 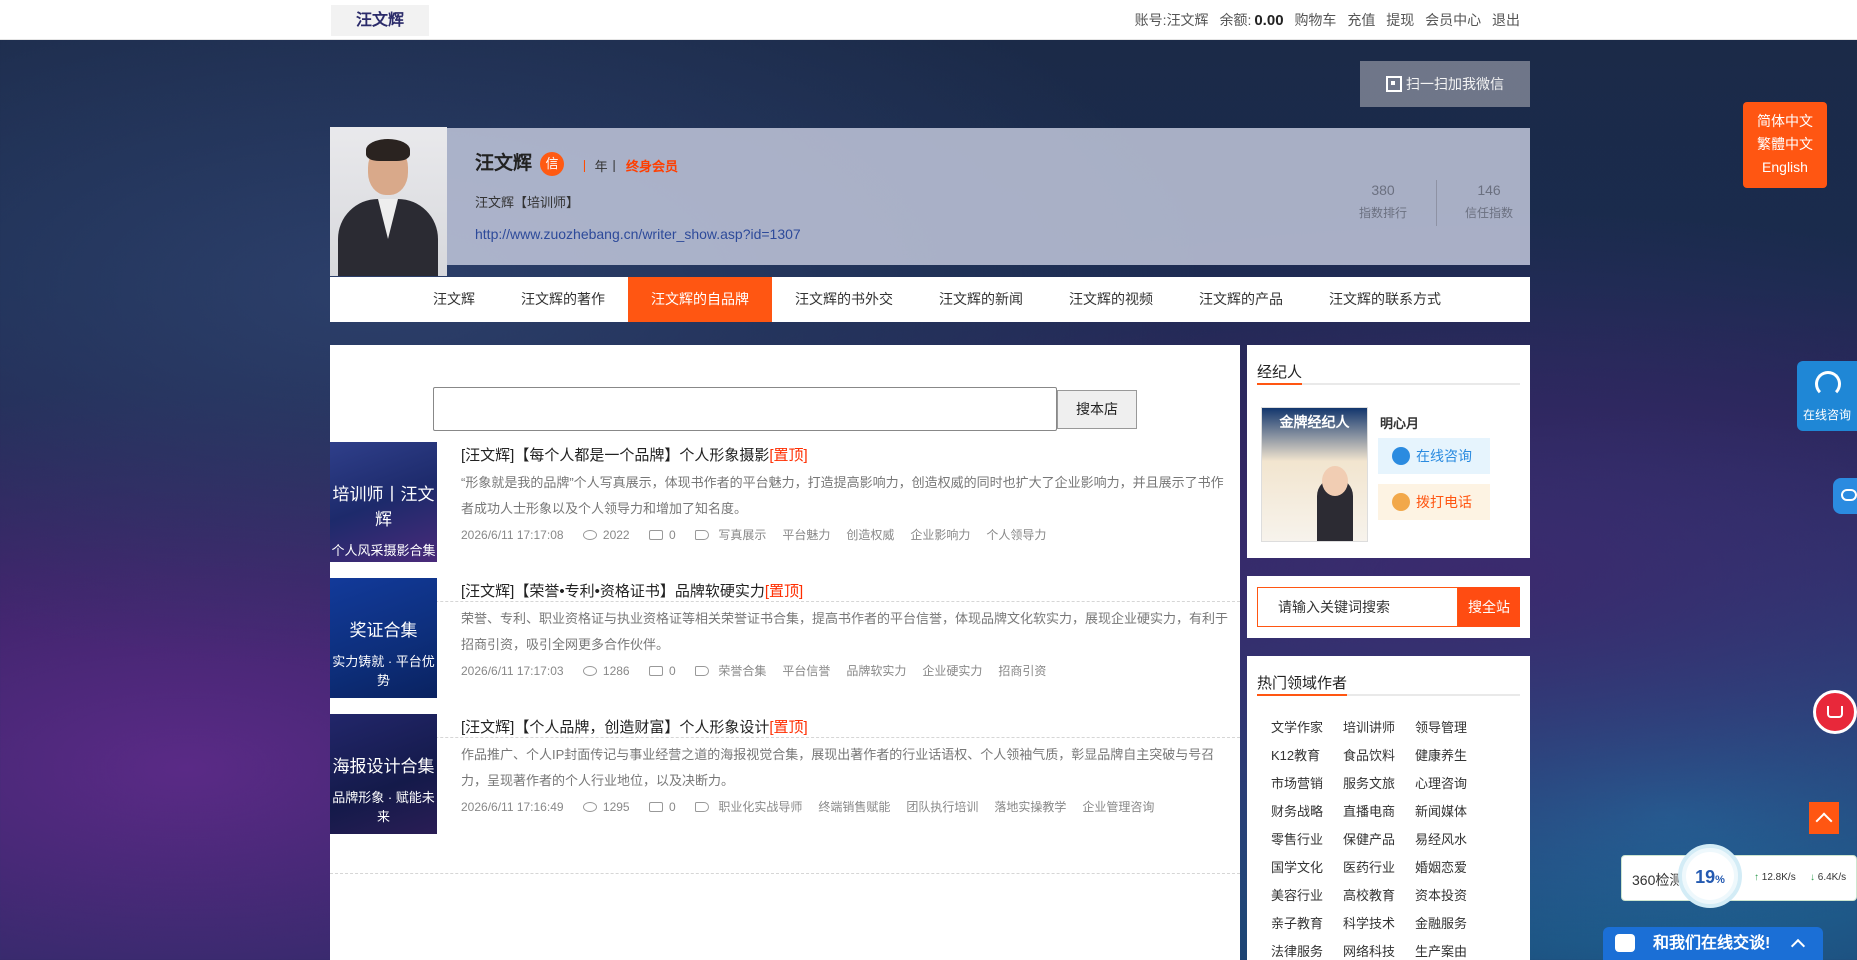 What do you see at coordinates (634, 454) in the screenshot?
I see `post-title: [汪文辉]【每个人都是一个品牌】个人形象摄影[置顶]` at bounding box center [634, 454].